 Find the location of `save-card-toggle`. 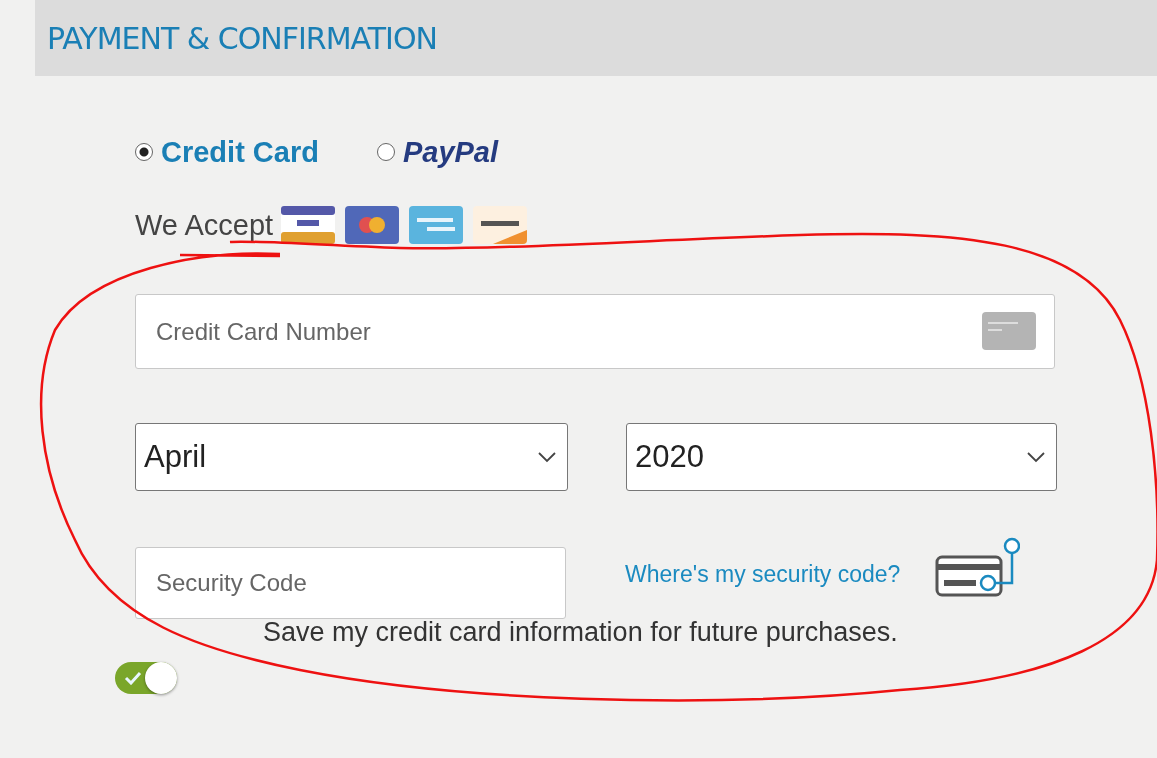

save-card-toggle is located at coordinates (146, 678).